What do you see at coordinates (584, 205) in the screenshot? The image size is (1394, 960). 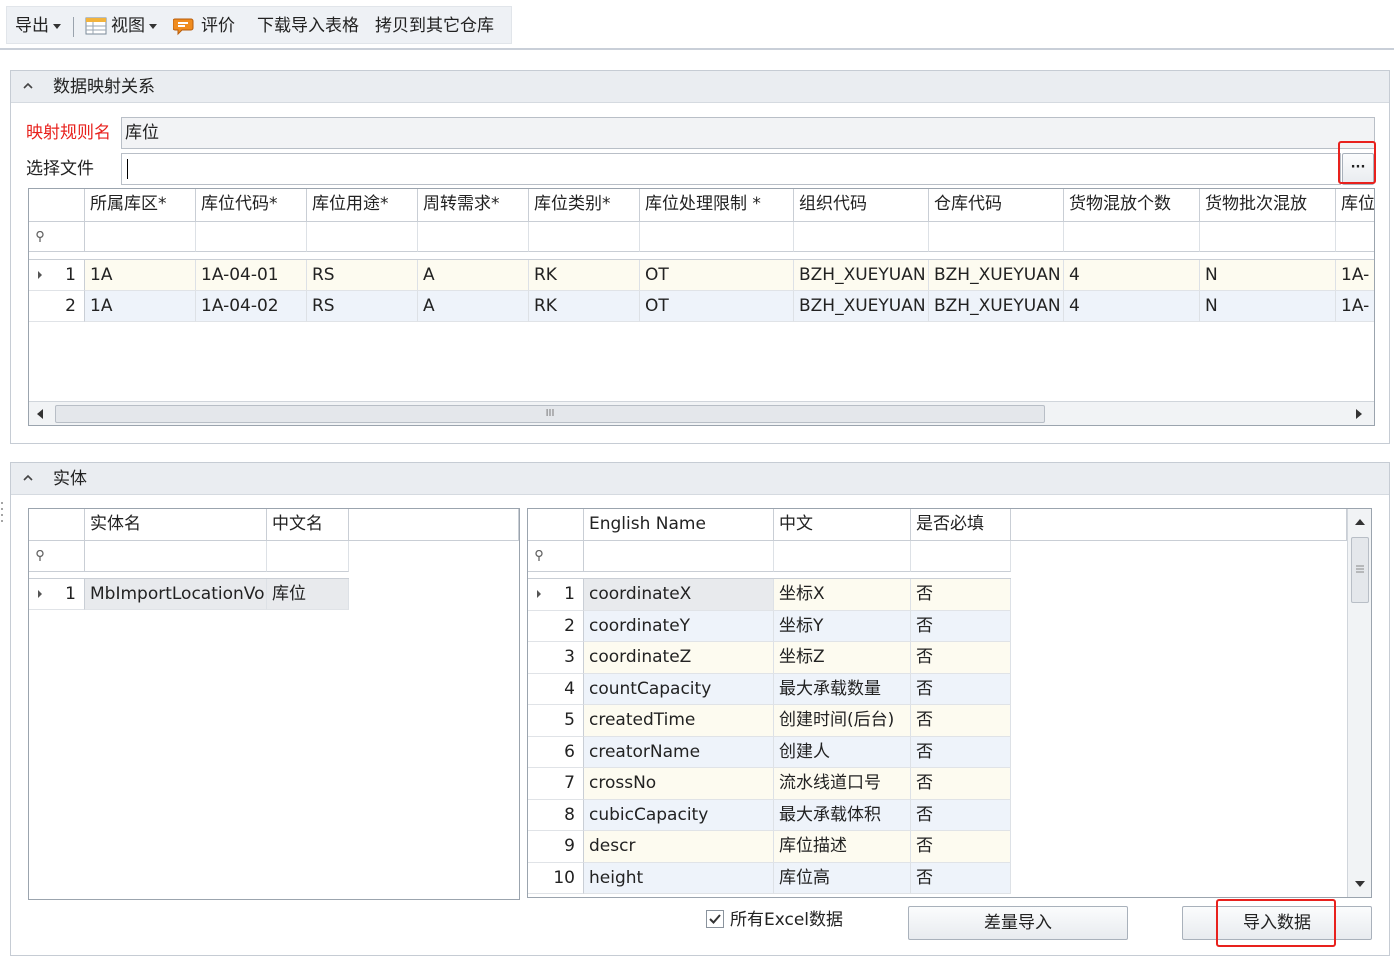 I see `column-header: 库位类别*` at bounding box center [584, 205].